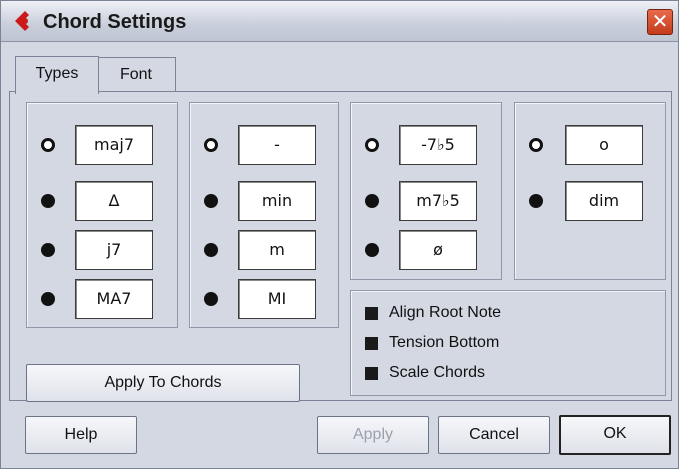 The width and height of the screenshot is (679, 469). I want to click on diminished-symbol-group: o dim, so click(590, 191).